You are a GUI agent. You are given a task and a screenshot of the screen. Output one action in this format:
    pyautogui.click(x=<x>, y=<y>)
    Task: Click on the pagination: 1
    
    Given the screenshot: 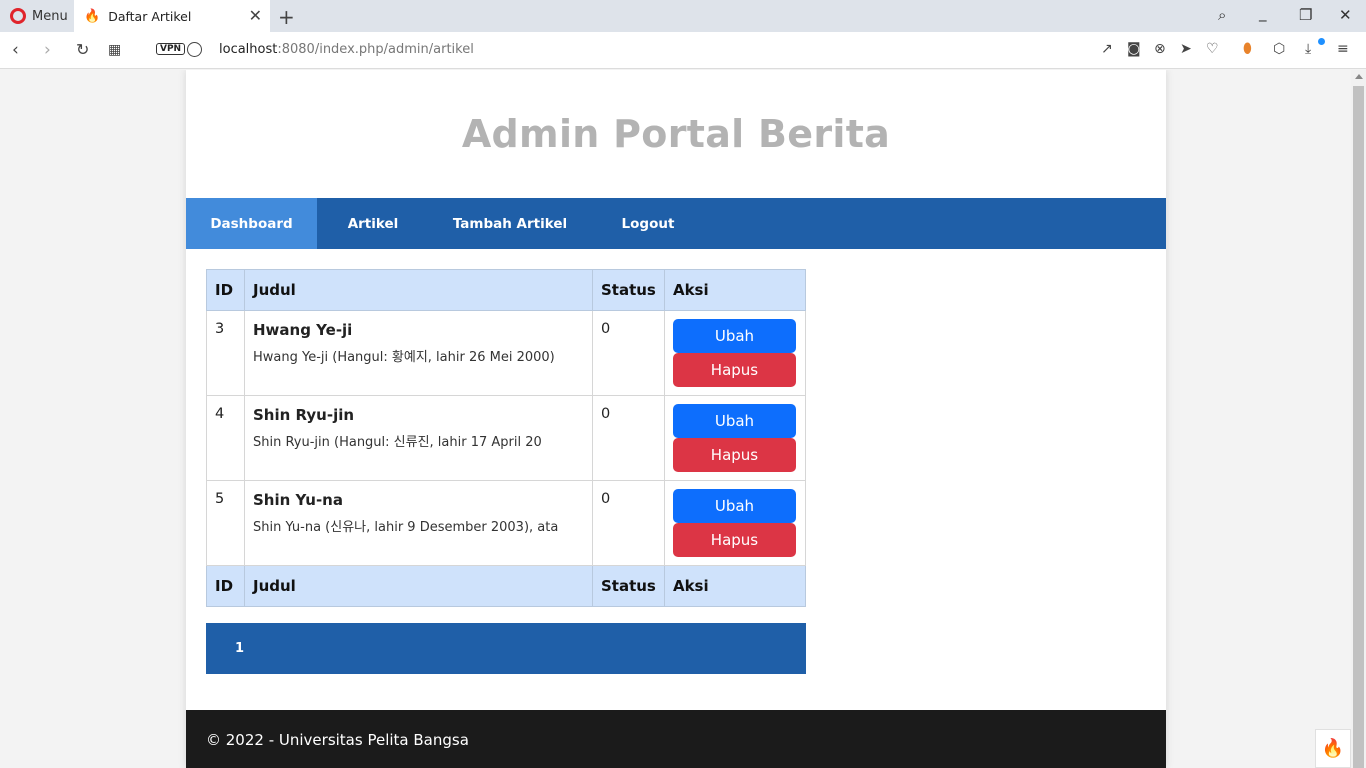 What is the action you would take?
    pyautogui.click(x=506, y=648)
    